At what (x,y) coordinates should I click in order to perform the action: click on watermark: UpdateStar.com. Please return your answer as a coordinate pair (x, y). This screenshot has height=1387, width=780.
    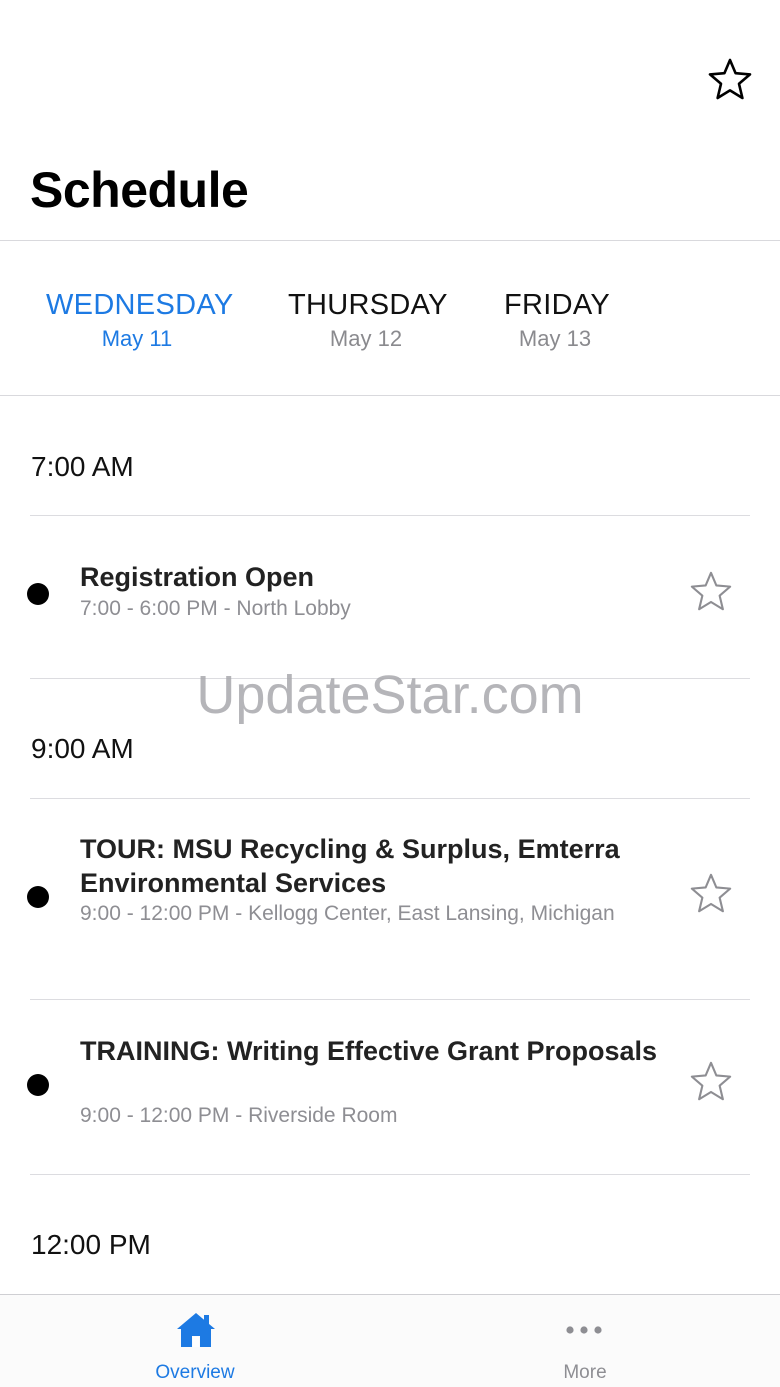
    Looking at the image, I should click on (390, 695).